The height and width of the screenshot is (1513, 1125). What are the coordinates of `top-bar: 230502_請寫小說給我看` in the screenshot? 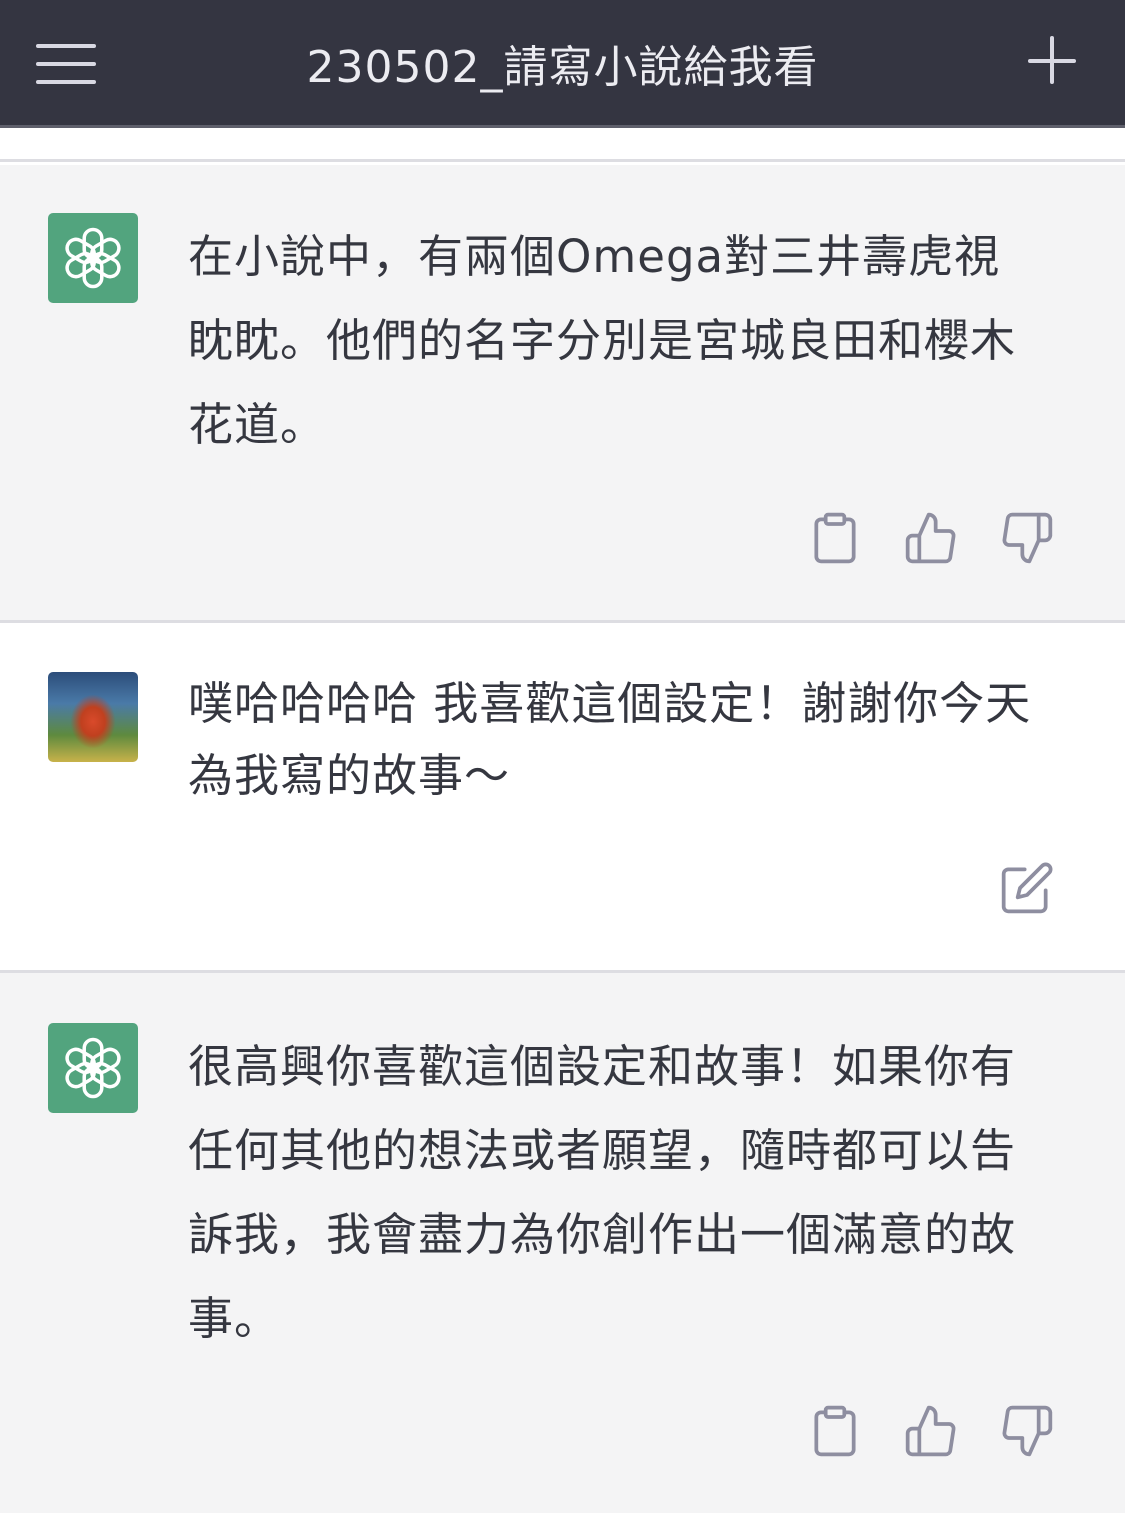 It's located at (562, 64).